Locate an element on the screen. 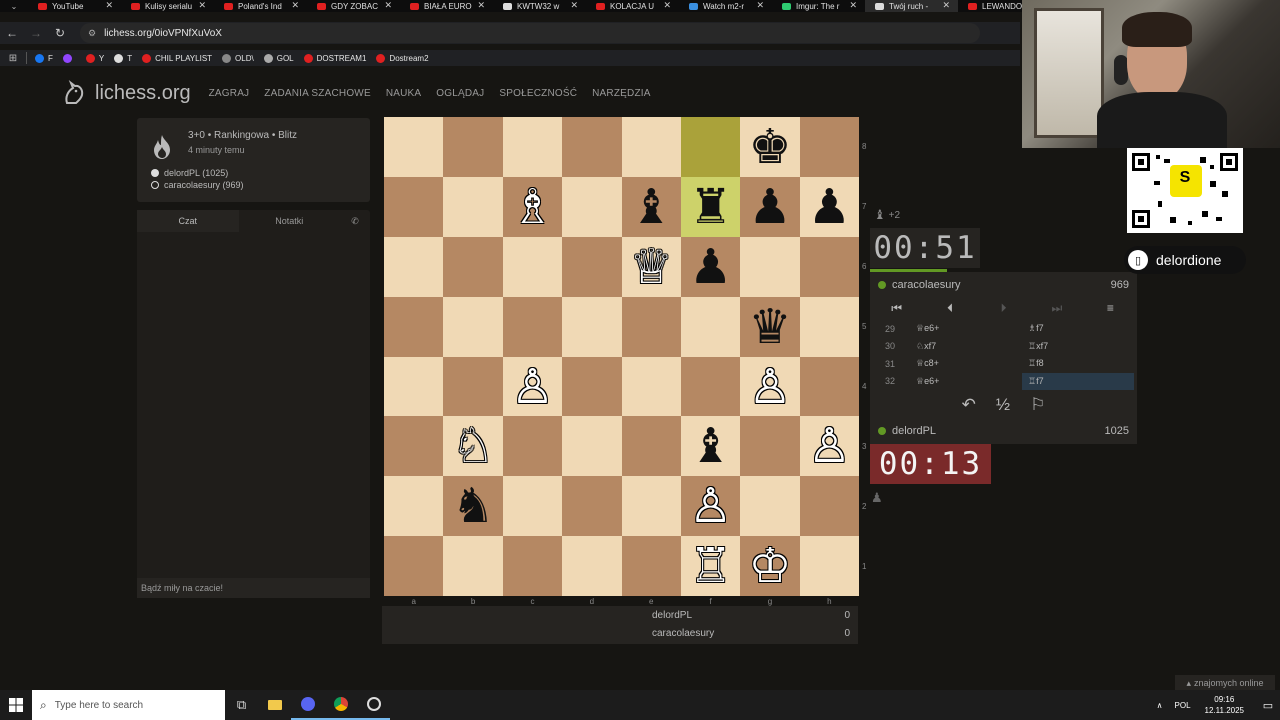 The width and height of the screenshot is (1280, 720). square-f1: ♖ is located at coordinates (710, 566).